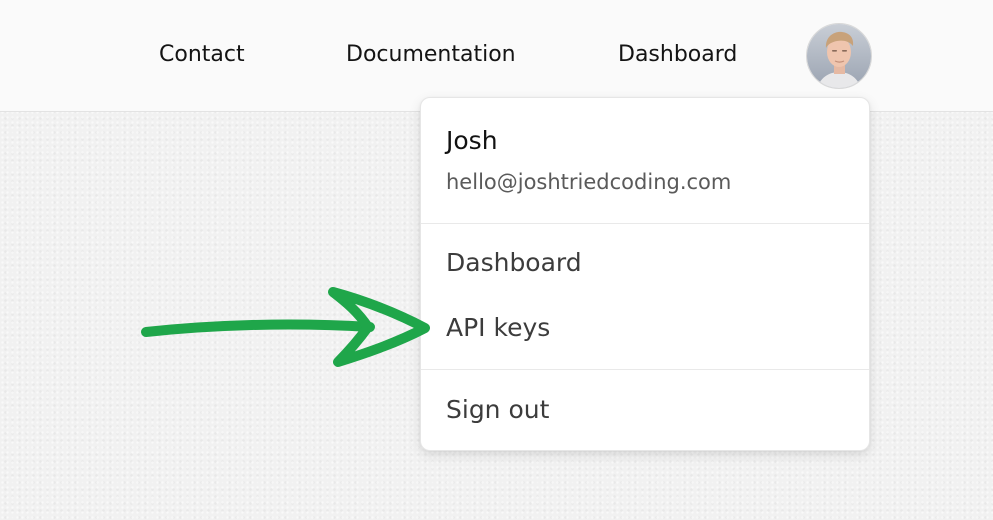  What do you see at coordinates (202, 55) in the screenshot?
I see `nav-link-contact: Contact` at bounding box center [202, 55].